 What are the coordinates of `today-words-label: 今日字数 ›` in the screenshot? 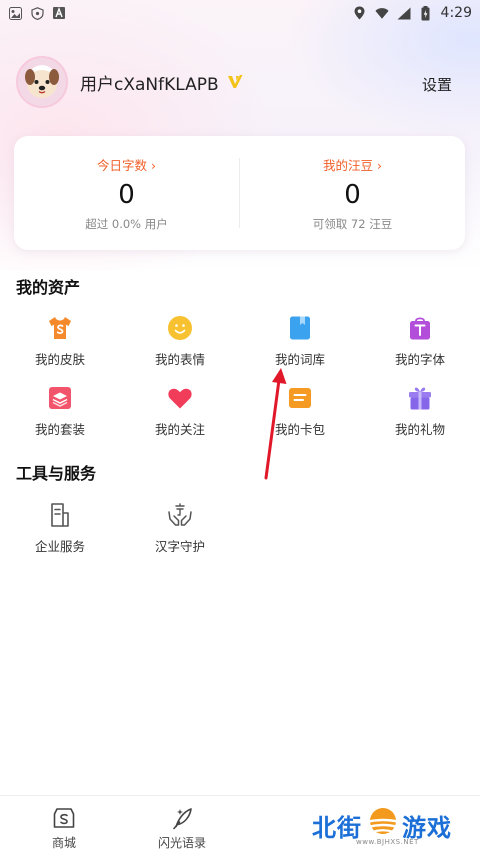 It's located at (126, 164).